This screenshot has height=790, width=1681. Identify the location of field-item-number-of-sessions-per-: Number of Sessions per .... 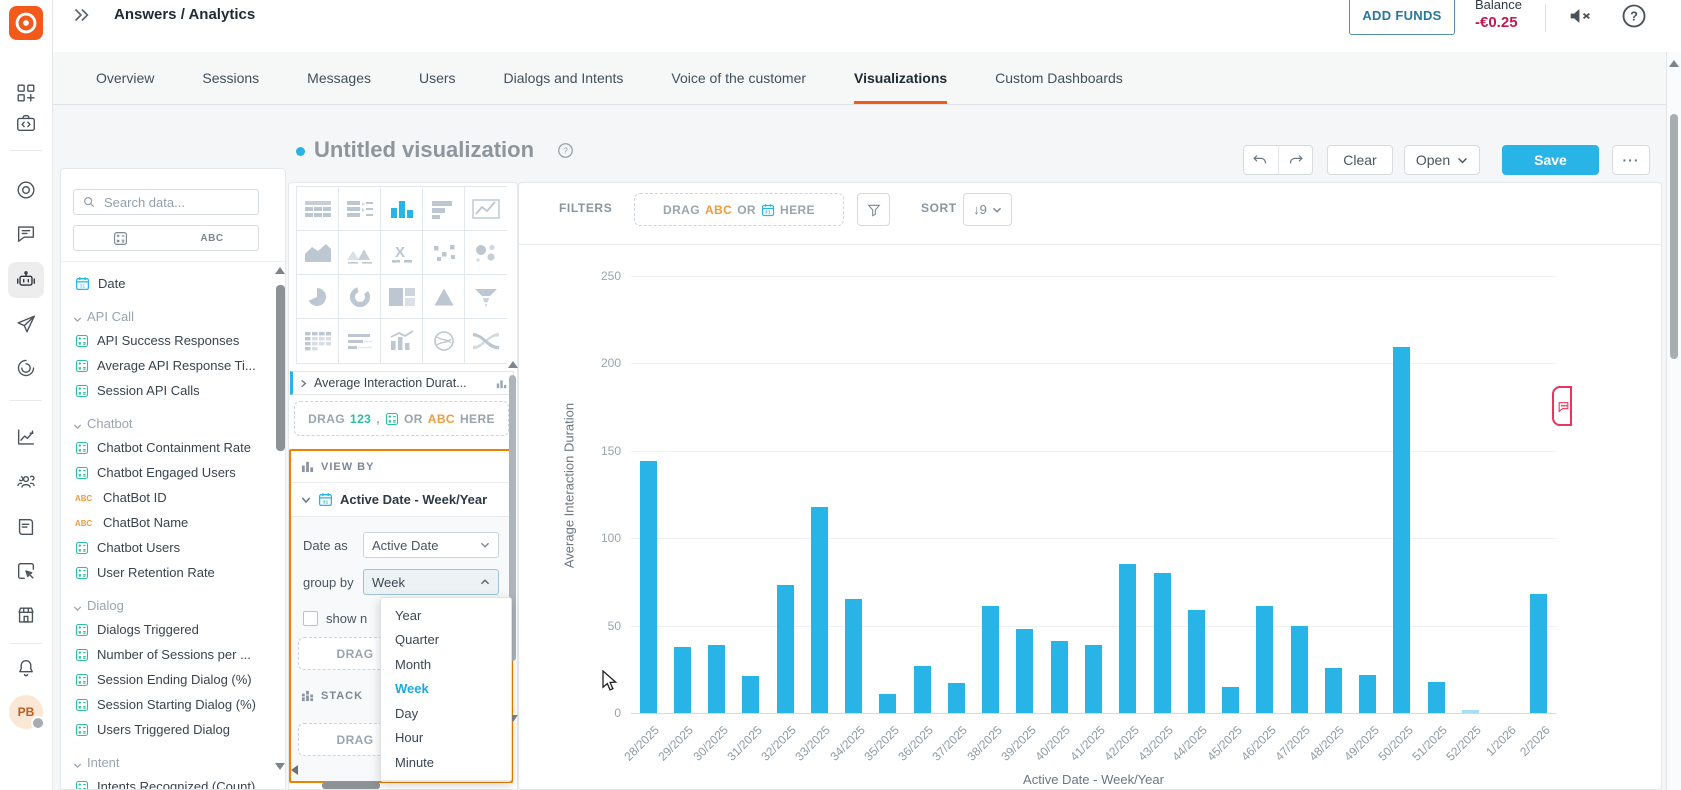
(166, 654).